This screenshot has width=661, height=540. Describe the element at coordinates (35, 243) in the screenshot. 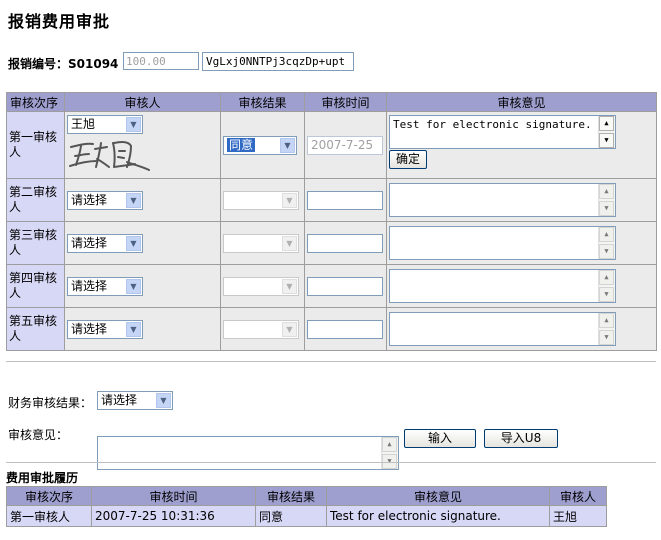

I see `row-label: 第三审核人` at that location.